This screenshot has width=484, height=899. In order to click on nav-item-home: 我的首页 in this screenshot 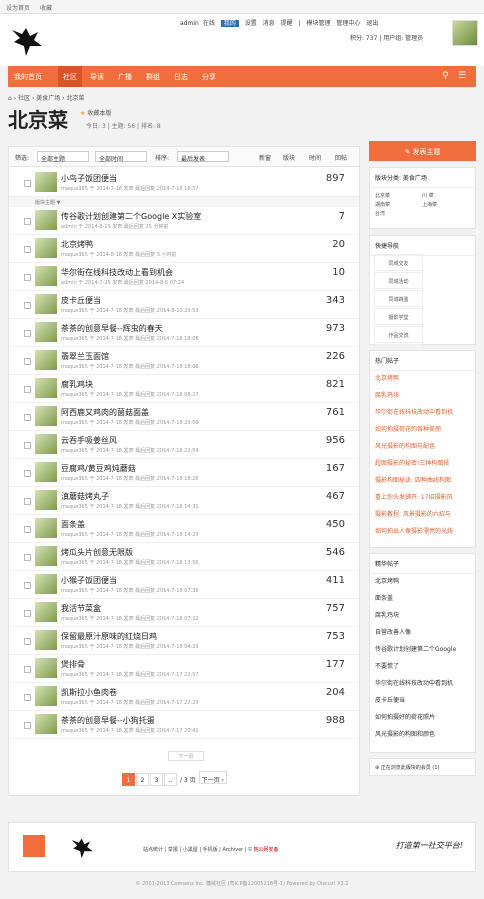, I will do `click(28, 77)`.